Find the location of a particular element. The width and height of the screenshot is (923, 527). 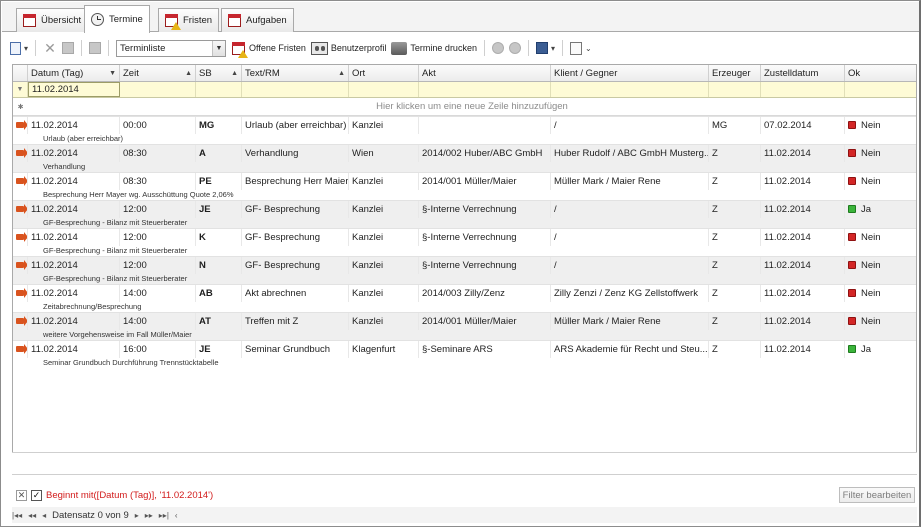

cell-zeit: 08:30 is located at coordinates (158, 181).